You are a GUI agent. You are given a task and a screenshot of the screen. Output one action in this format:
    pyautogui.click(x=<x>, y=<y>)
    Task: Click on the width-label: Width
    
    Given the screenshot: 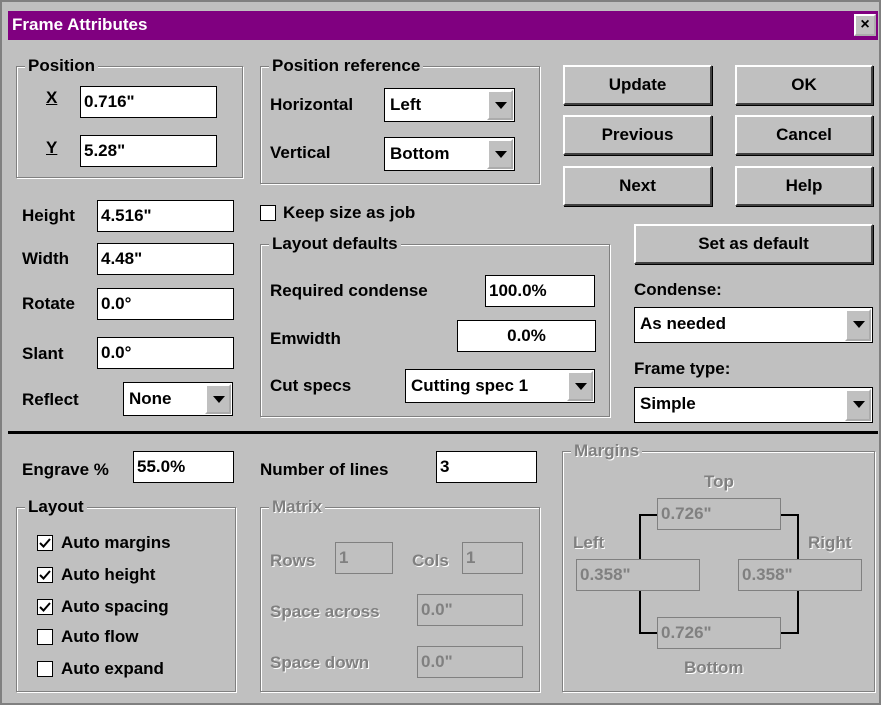 What is the action you would take?
    pyautogui.click(x=46, y=258)
    